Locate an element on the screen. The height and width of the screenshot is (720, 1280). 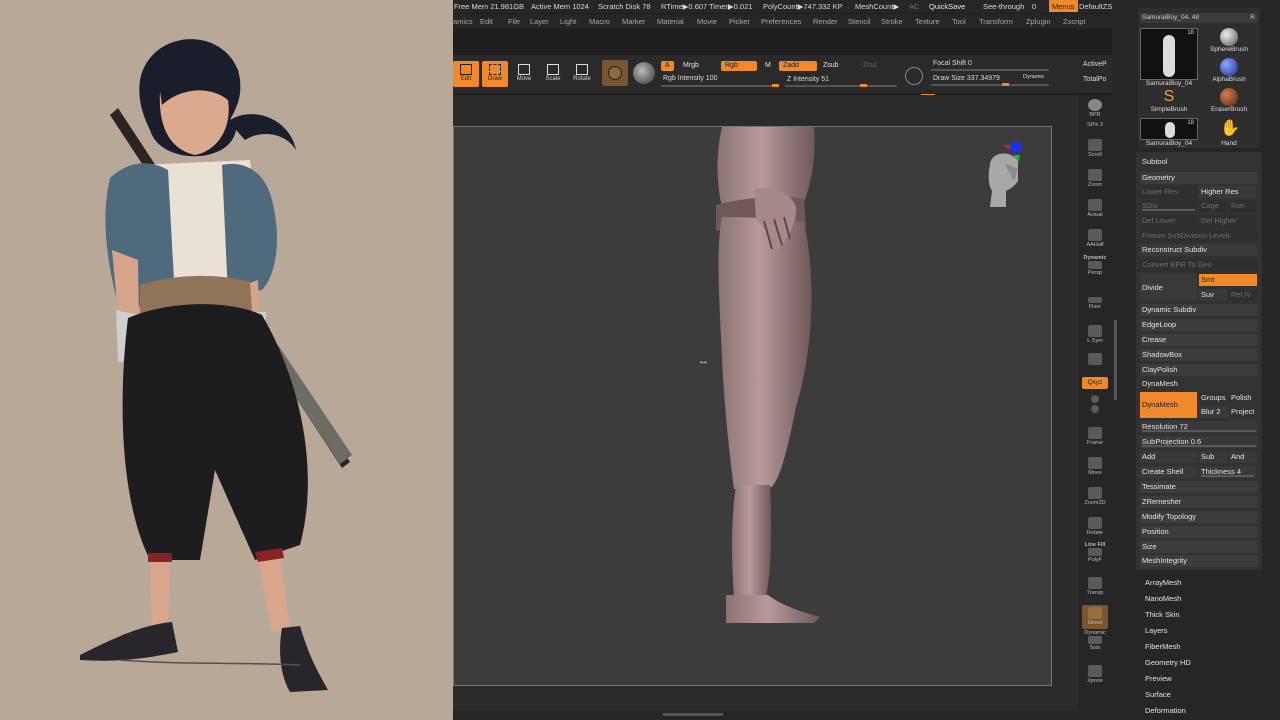
higher-res-button: Higher Res is located at coordinates (1227, 192).